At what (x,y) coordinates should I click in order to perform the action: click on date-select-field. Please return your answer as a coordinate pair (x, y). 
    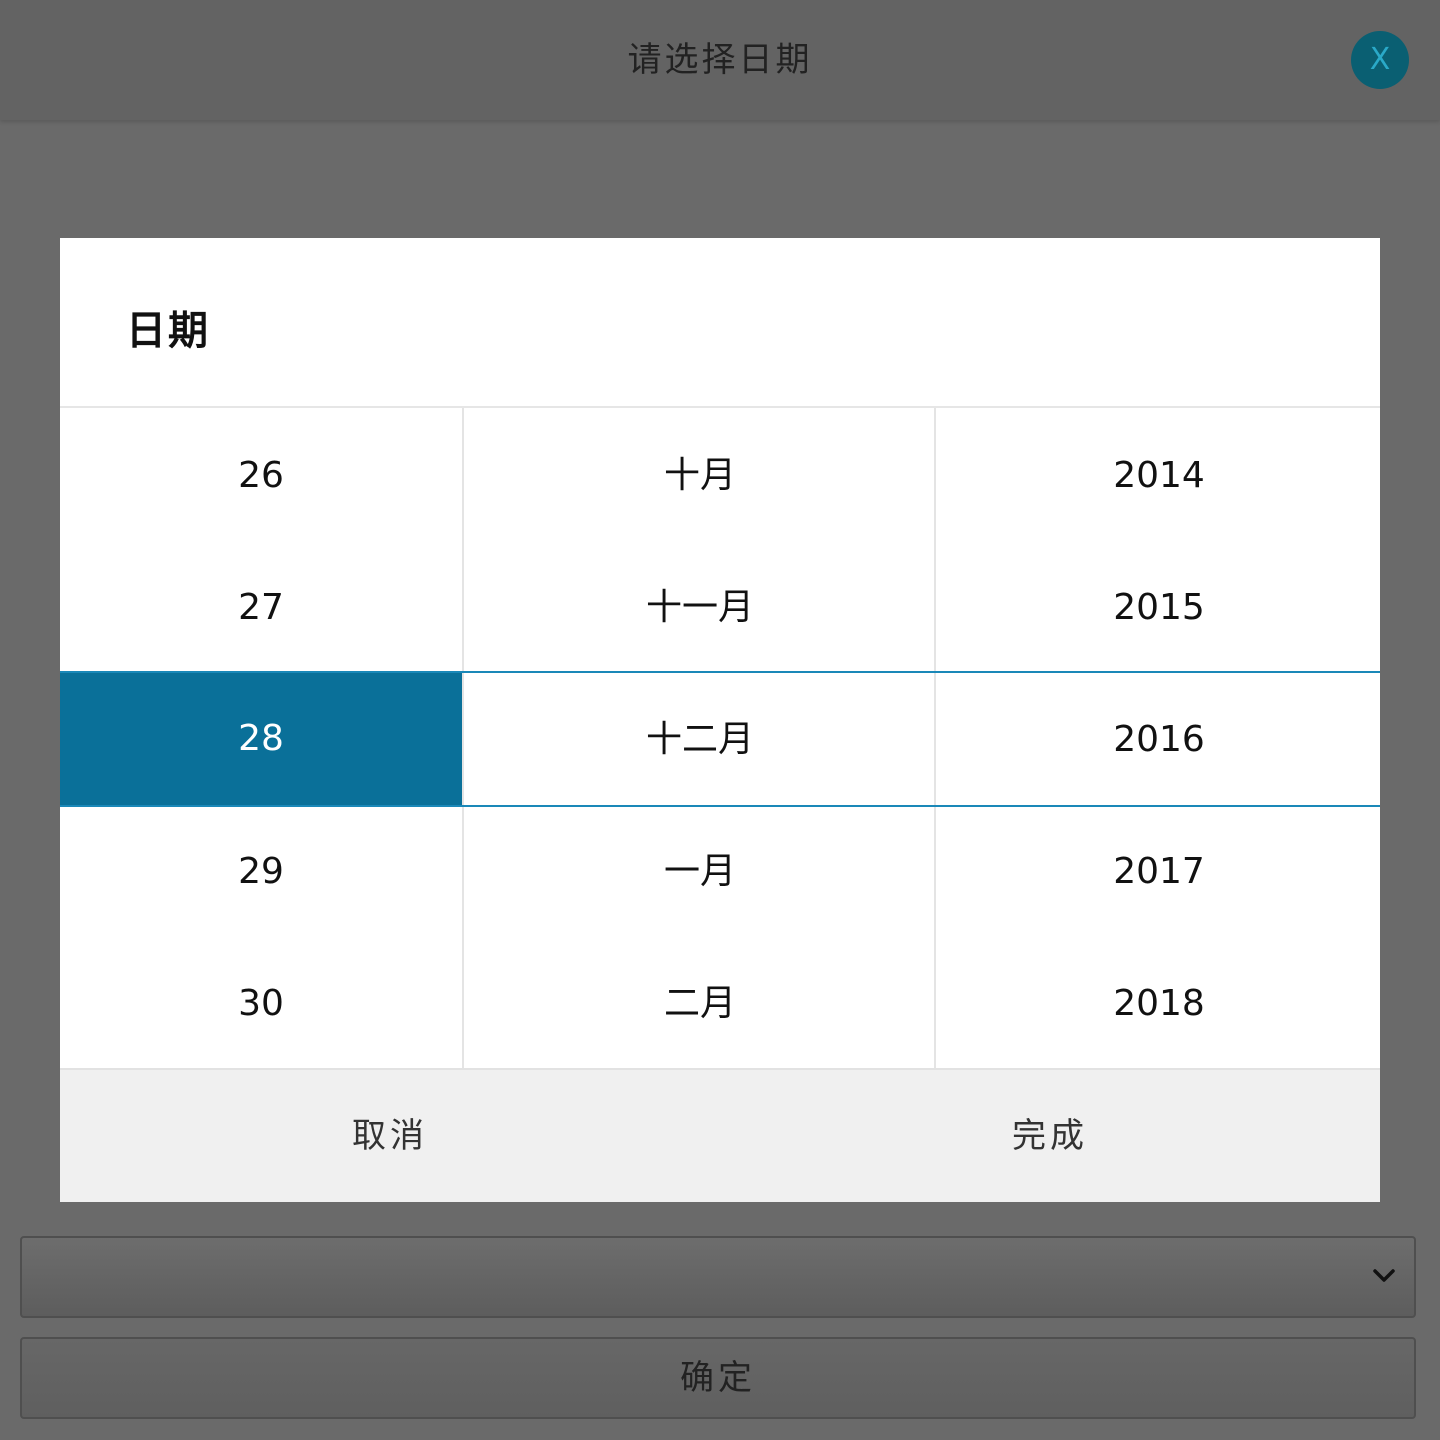
    Looking at the image, I should click on (718, 1277).